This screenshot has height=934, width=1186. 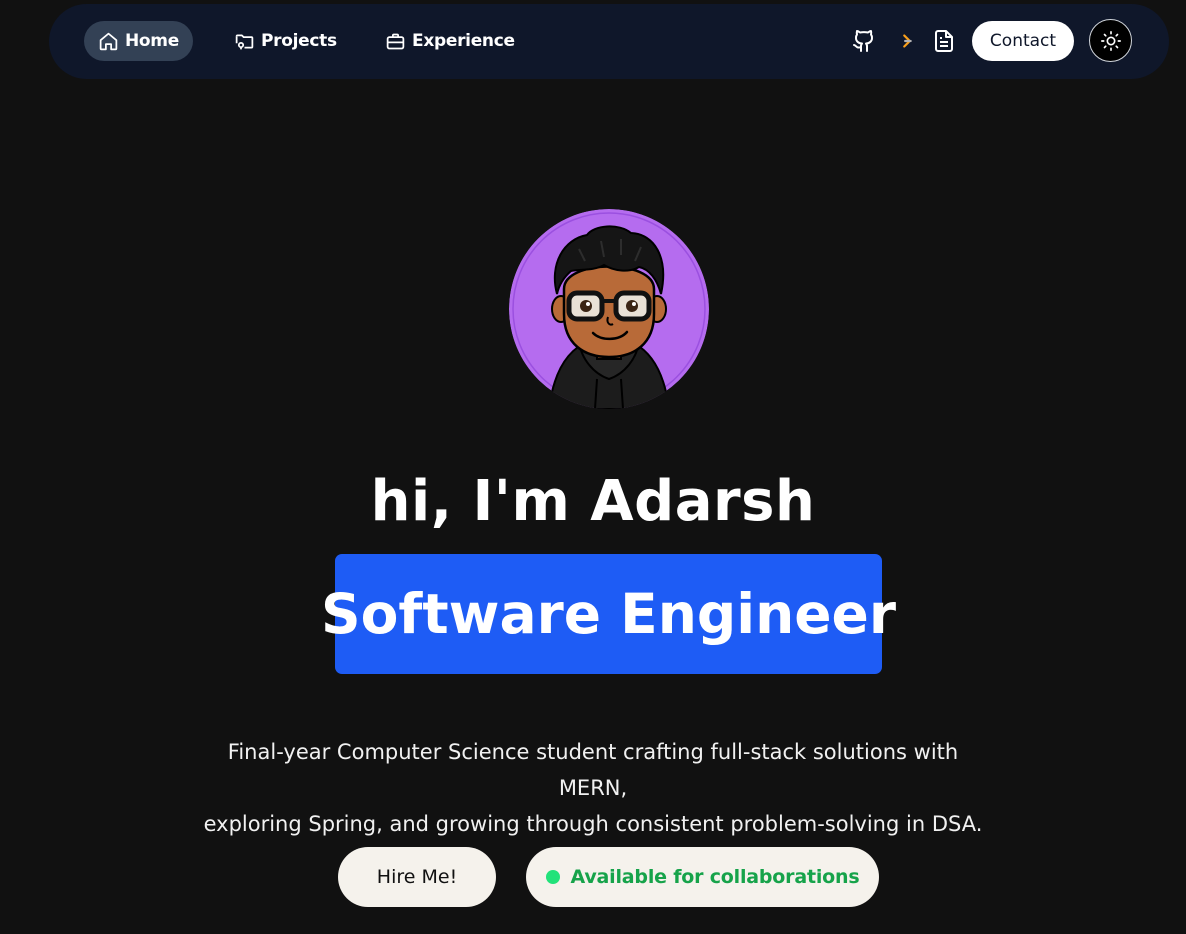 What do you see at coordinates (299, 41) in the screenshot?
I see `nav-projects-label: Projects` at bounding box center [299, 41].